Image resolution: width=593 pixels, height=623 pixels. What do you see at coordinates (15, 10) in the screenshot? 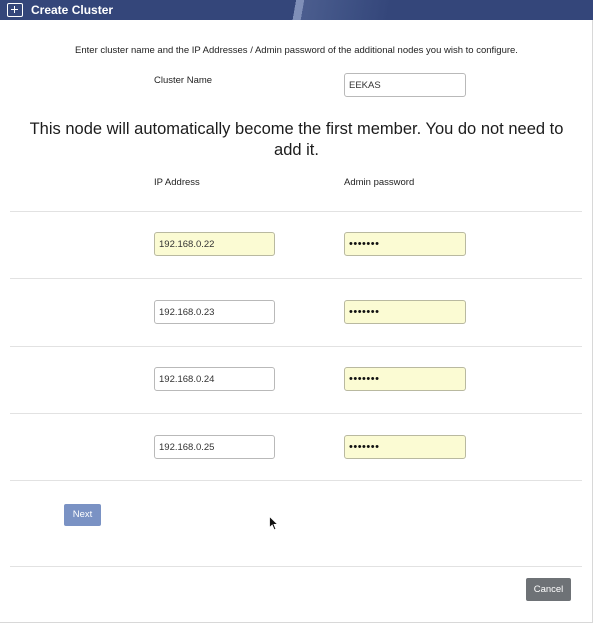
I see `add-window-icon` at bounding box center [15, 10].